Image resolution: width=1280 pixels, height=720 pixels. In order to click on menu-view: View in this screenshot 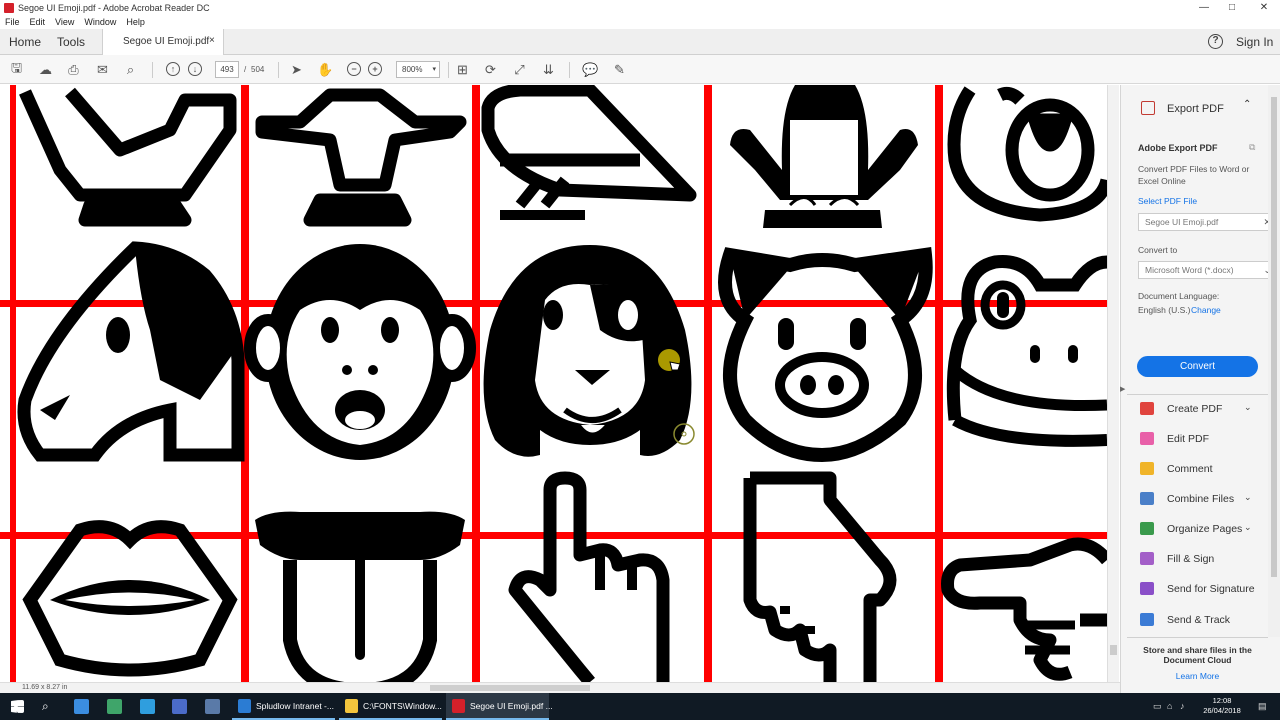, I will do `click(64, 22)`.